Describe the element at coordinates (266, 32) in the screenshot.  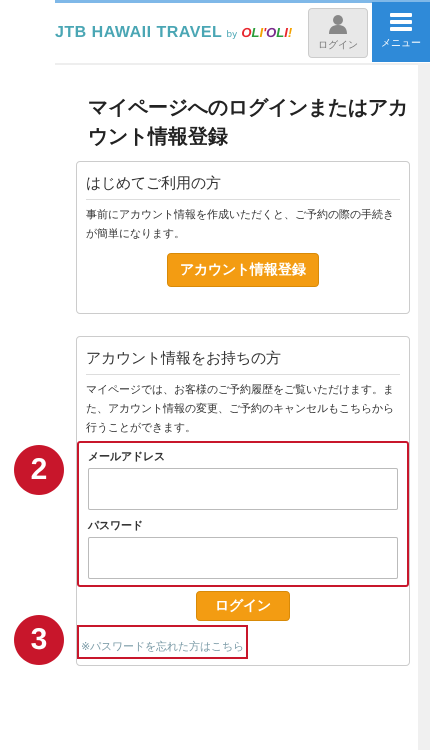
I see `brand-logo: OLI'OLI!` at that location.